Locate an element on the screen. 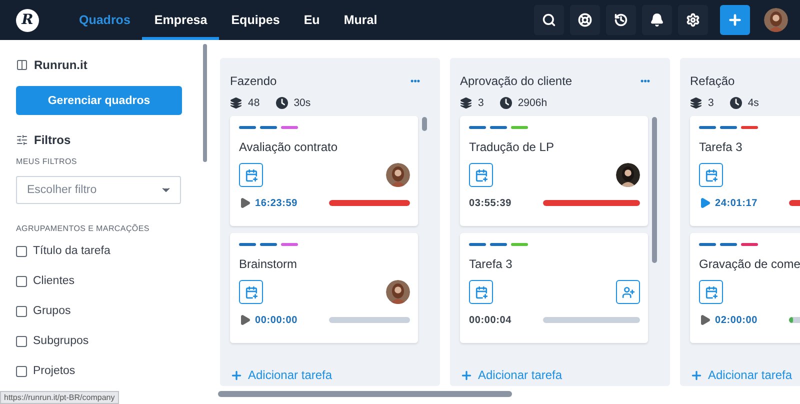 The height and width of the screenshot is (404, 800). task-card: Tradução de LP 03:55:39 is located at coordinates (554, 171).